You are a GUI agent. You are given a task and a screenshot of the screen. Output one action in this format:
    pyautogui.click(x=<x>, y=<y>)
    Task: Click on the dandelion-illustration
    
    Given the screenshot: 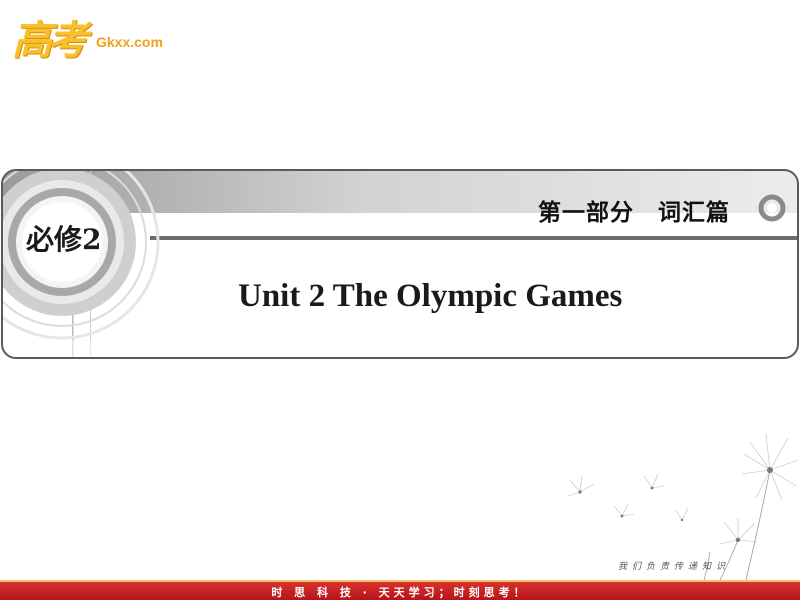 What is the action you would take?
    pyautogui.click(x=683, y=506)
    